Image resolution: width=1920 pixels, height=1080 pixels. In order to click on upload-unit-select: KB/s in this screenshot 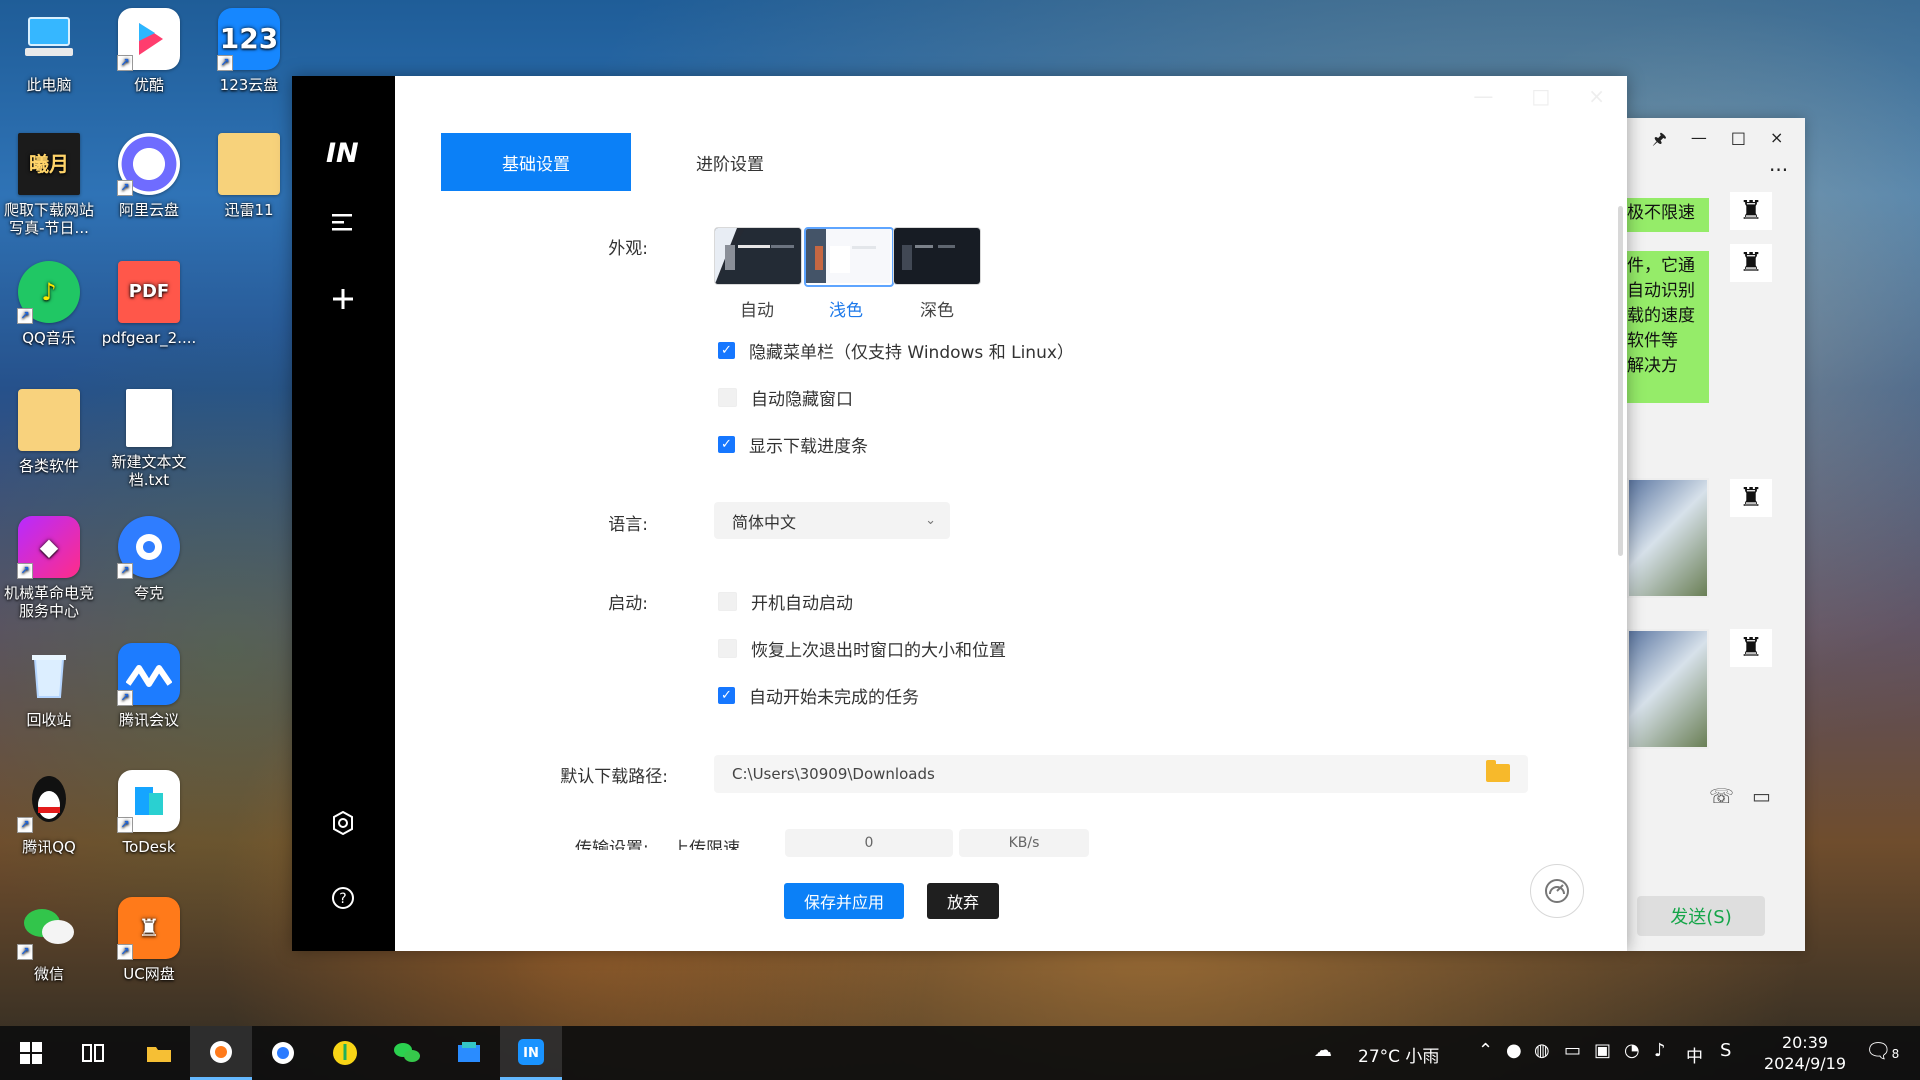, I will do `click(1024, 843)`.